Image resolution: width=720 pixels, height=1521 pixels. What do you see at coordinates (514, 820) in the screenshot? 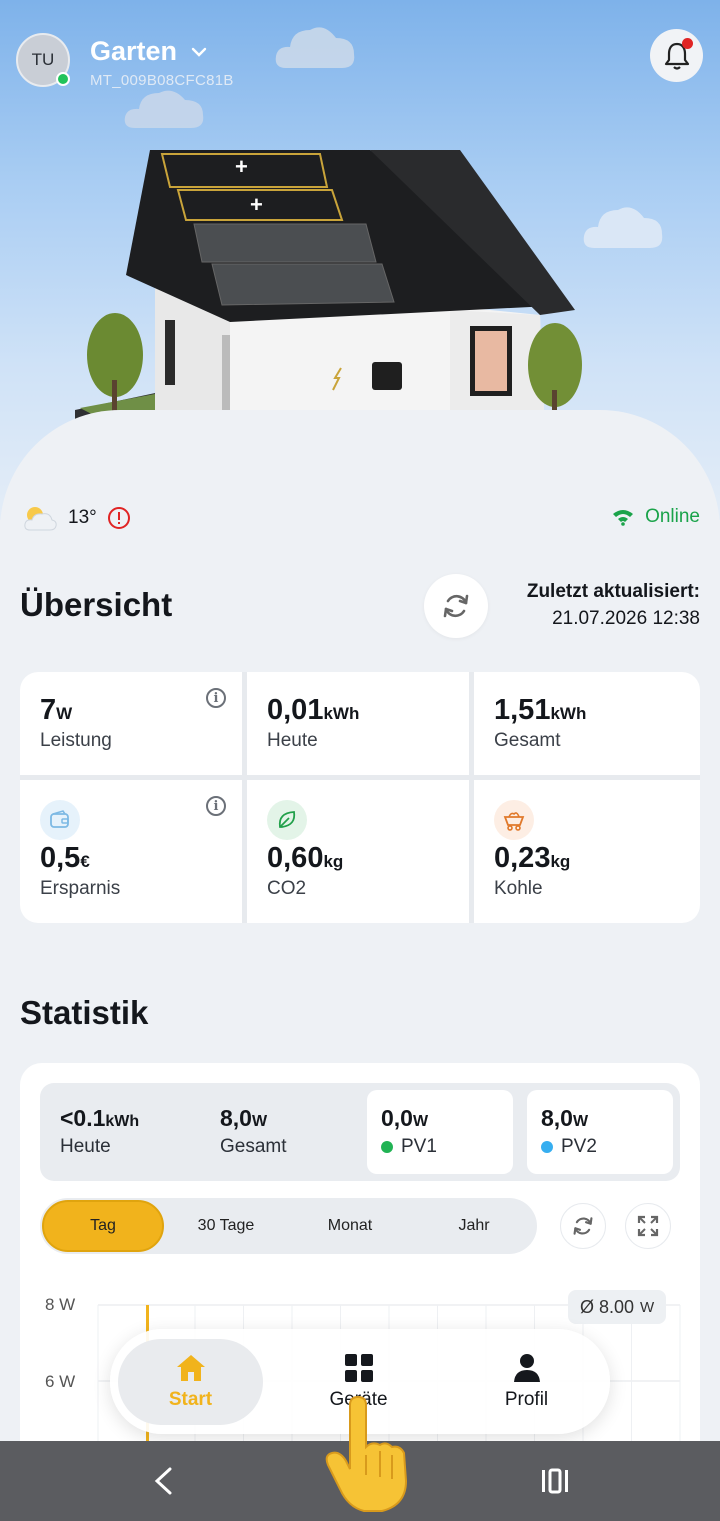
I see `coal-cart-icon` at bounding box center [514, 820].